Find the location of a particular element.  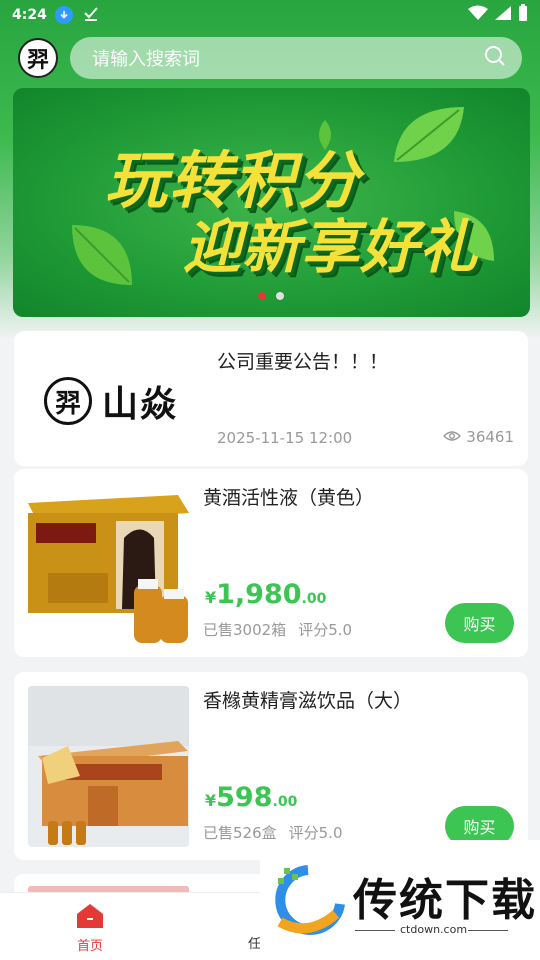

search-placeholder: 请输入搜索词 is located at coordinates (146, 59).